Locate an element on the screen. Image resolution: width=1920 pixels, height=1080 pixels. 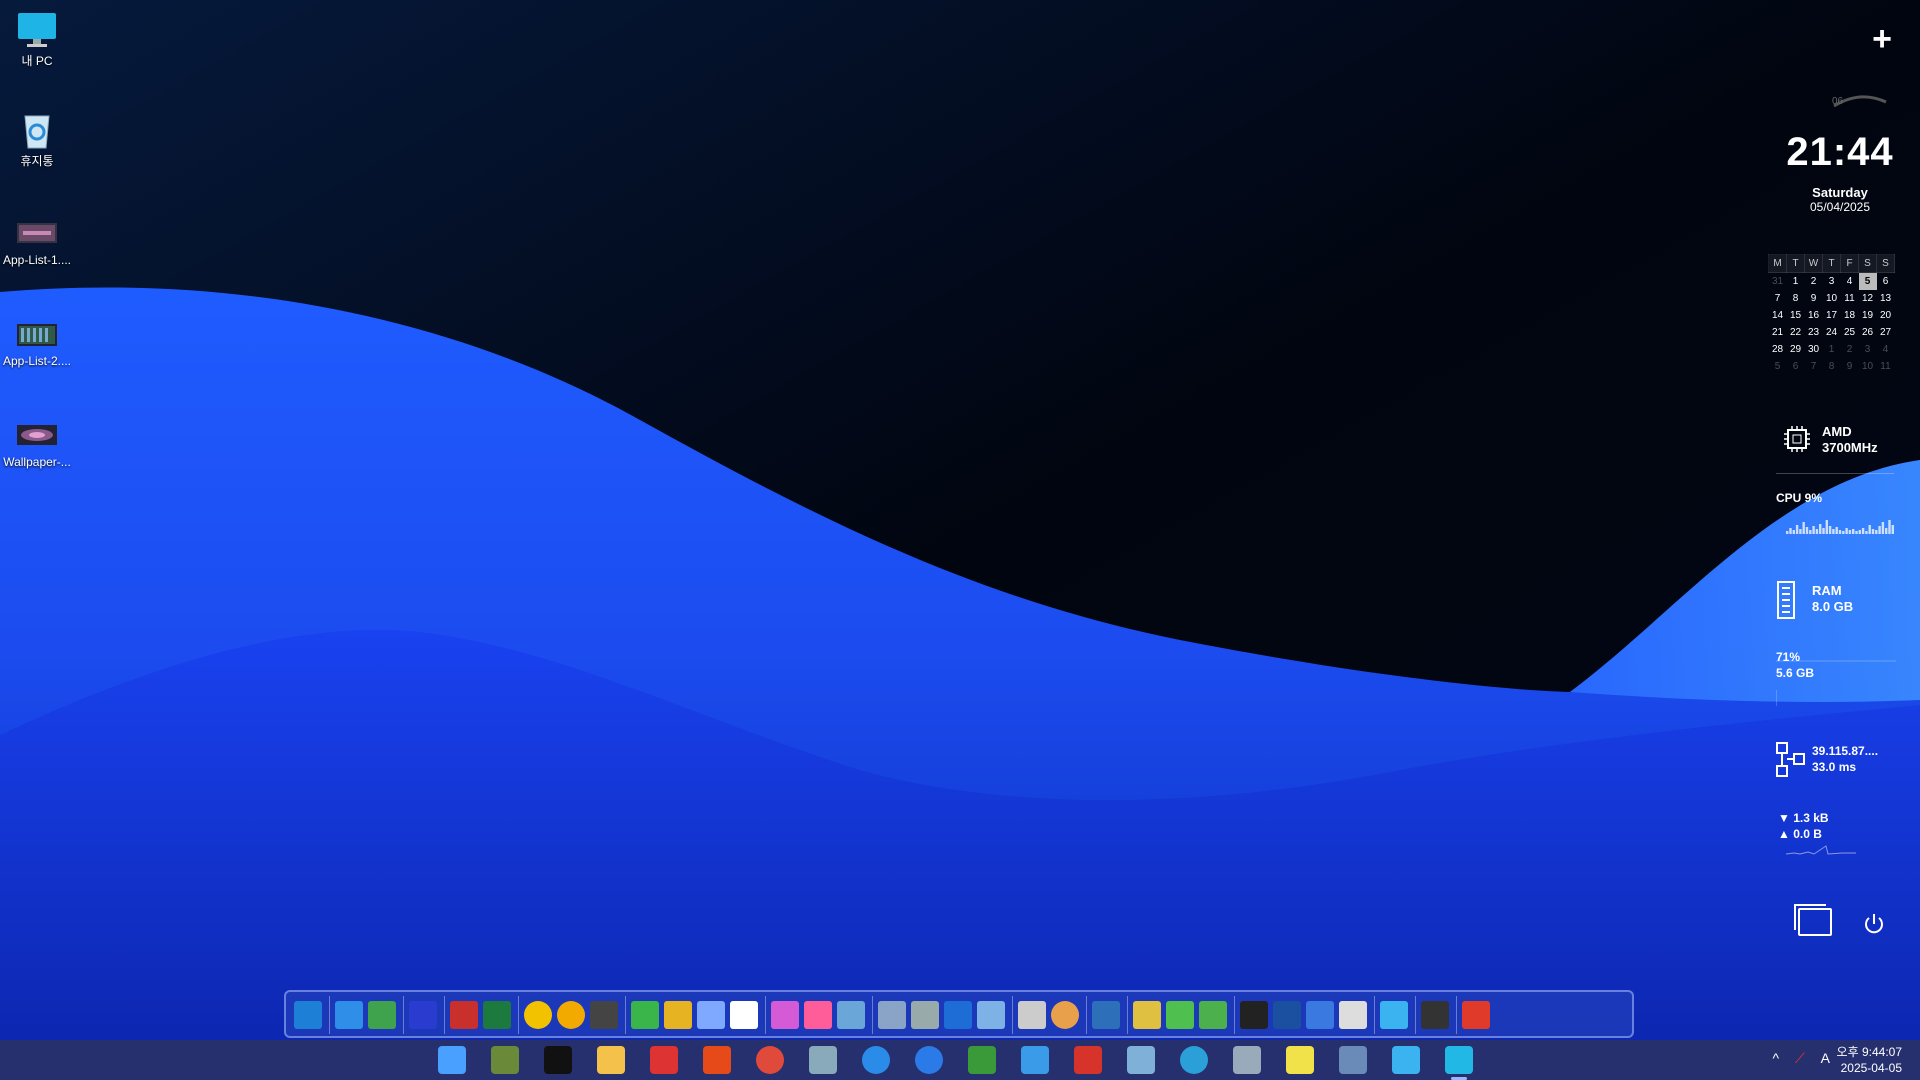
power-icon is located at coordinates (1476, 1015).